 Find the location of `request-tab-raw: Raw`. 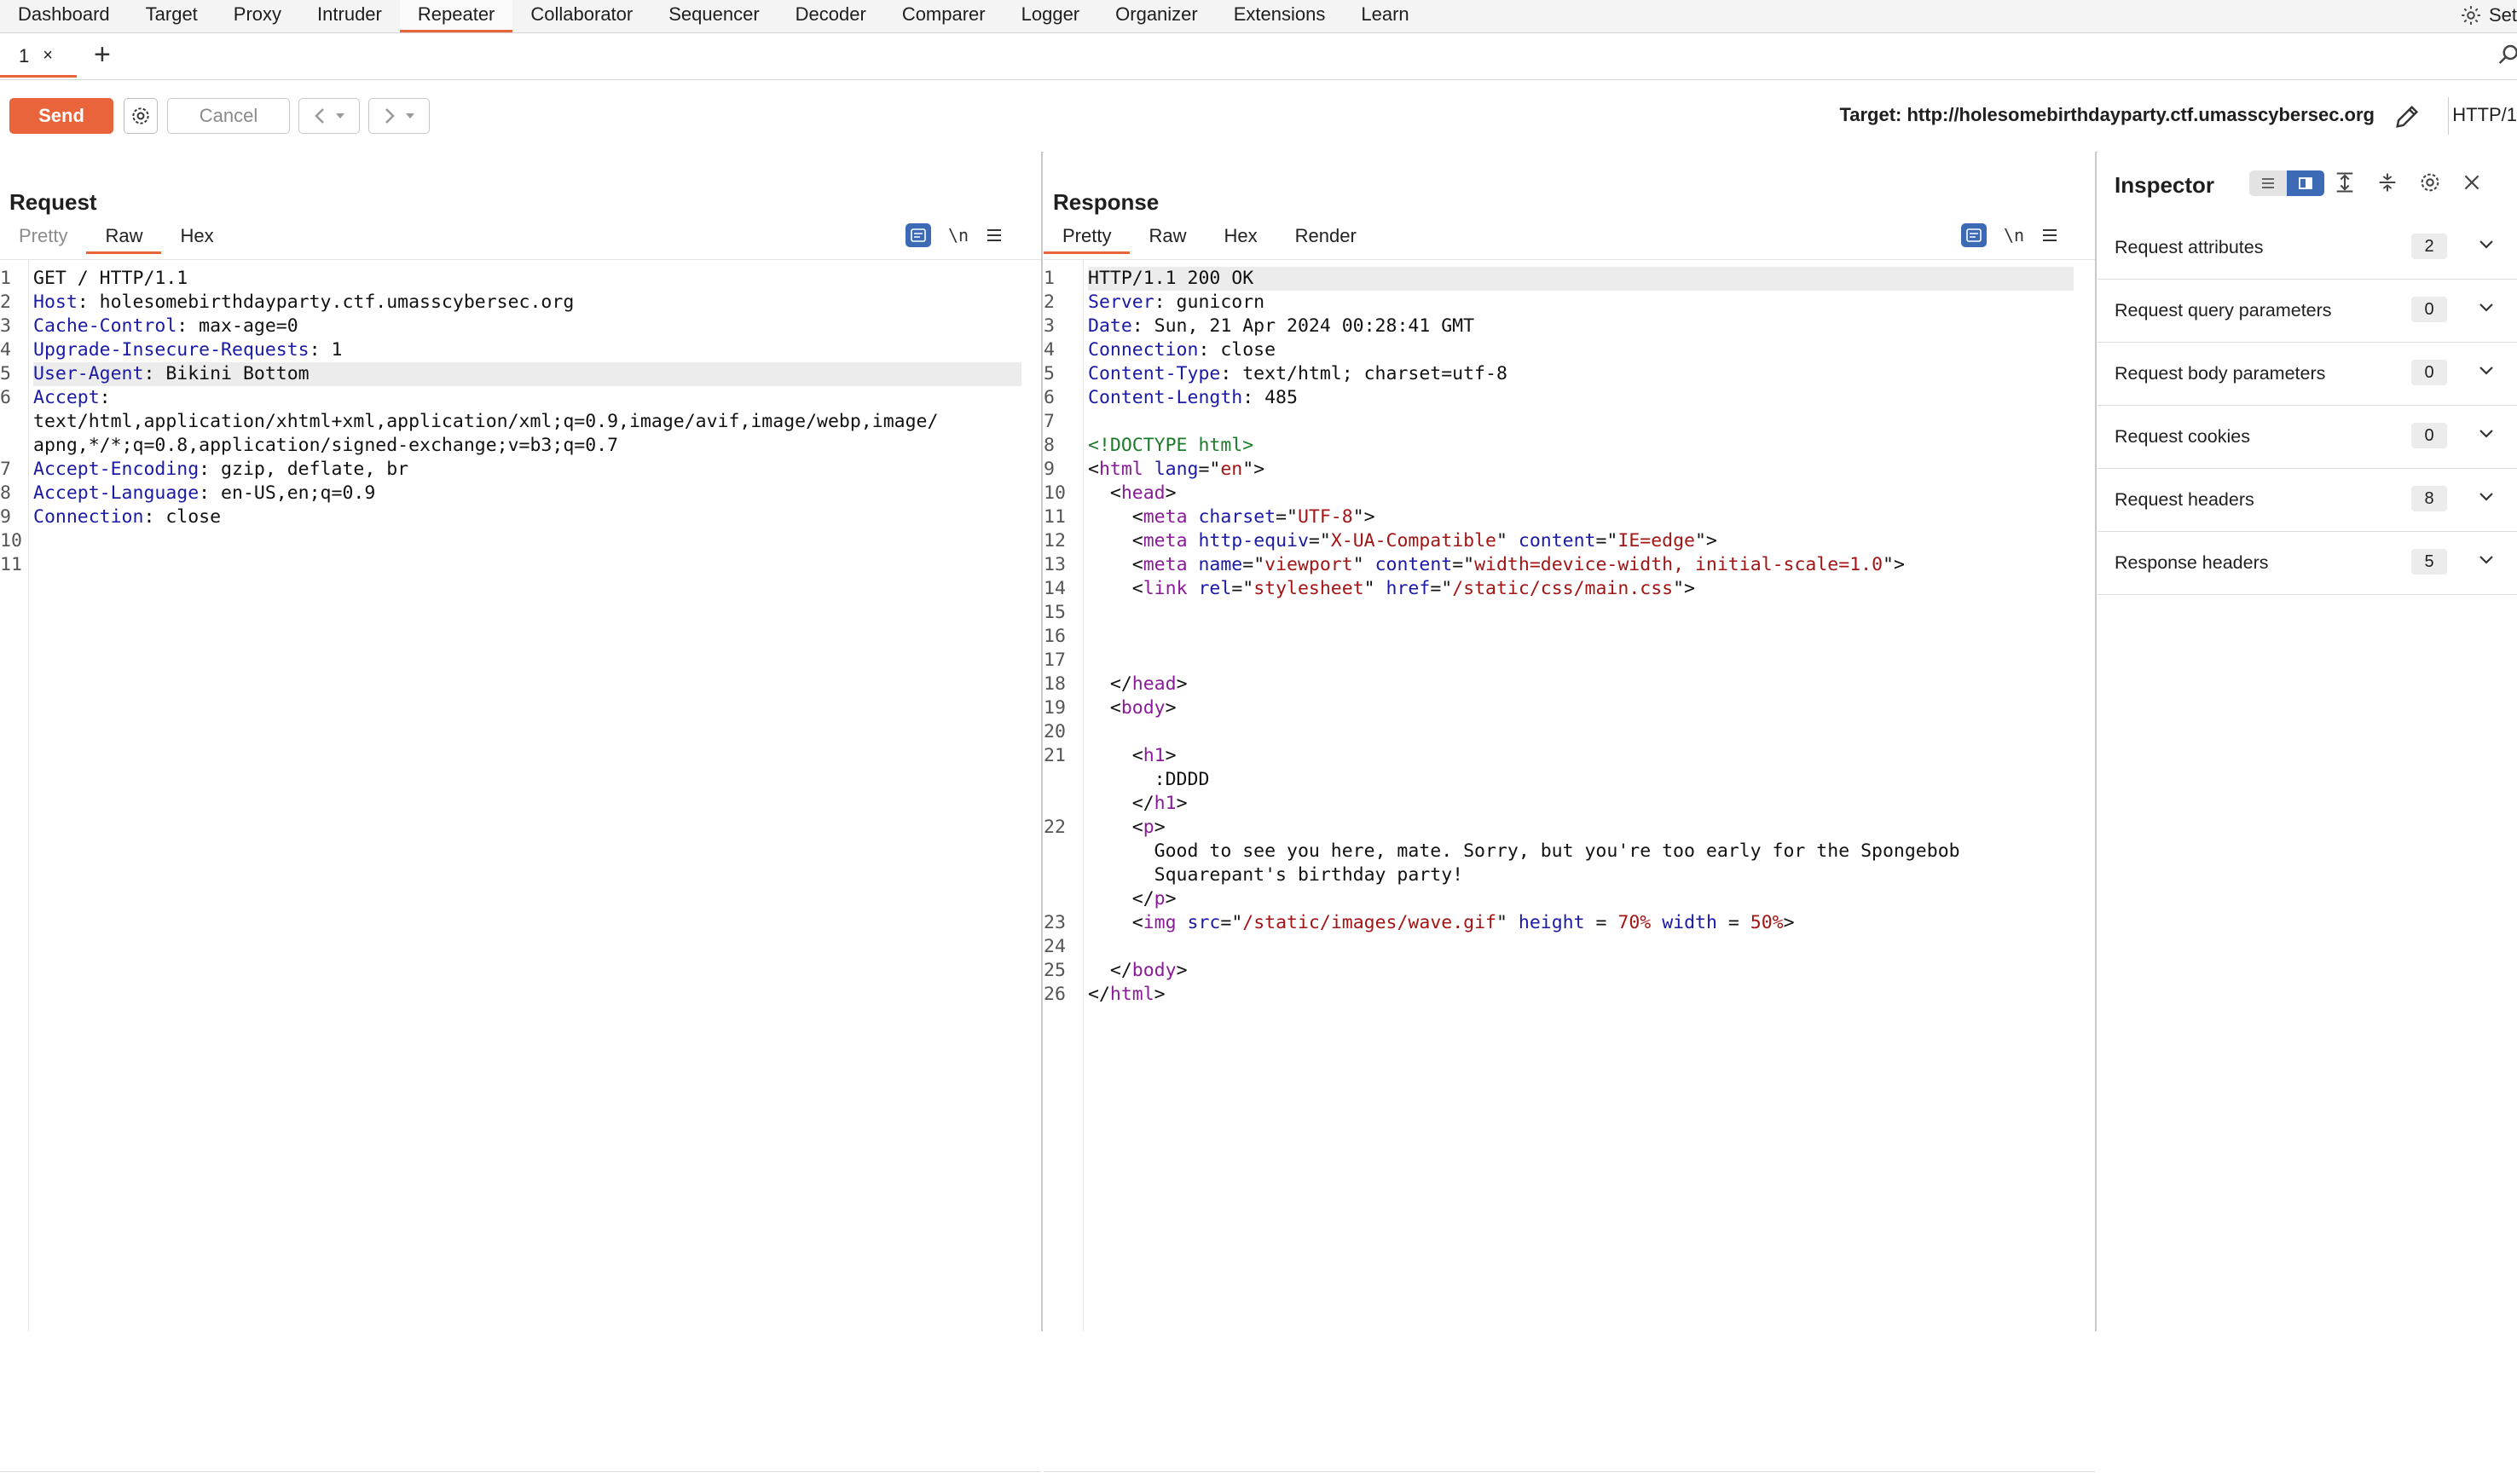

request-tab-raw: Raw is located at coordinates (124, 237).